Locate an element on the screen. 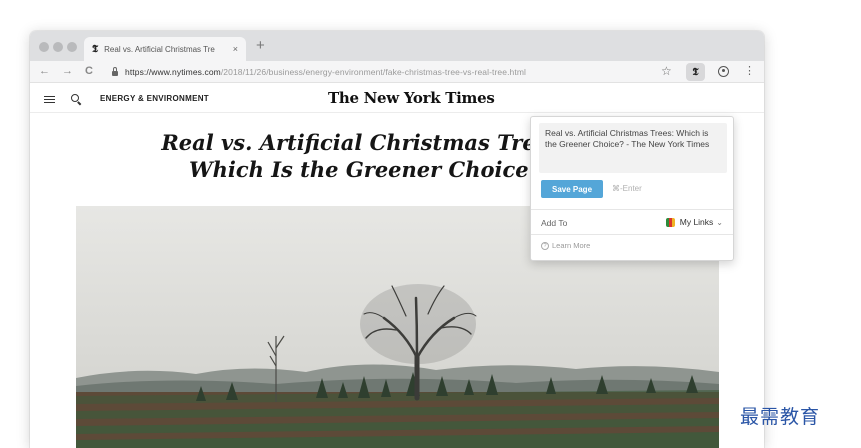 This screenshot has height=448, width=861. back-button: ← is located at coordinates (44, 71).